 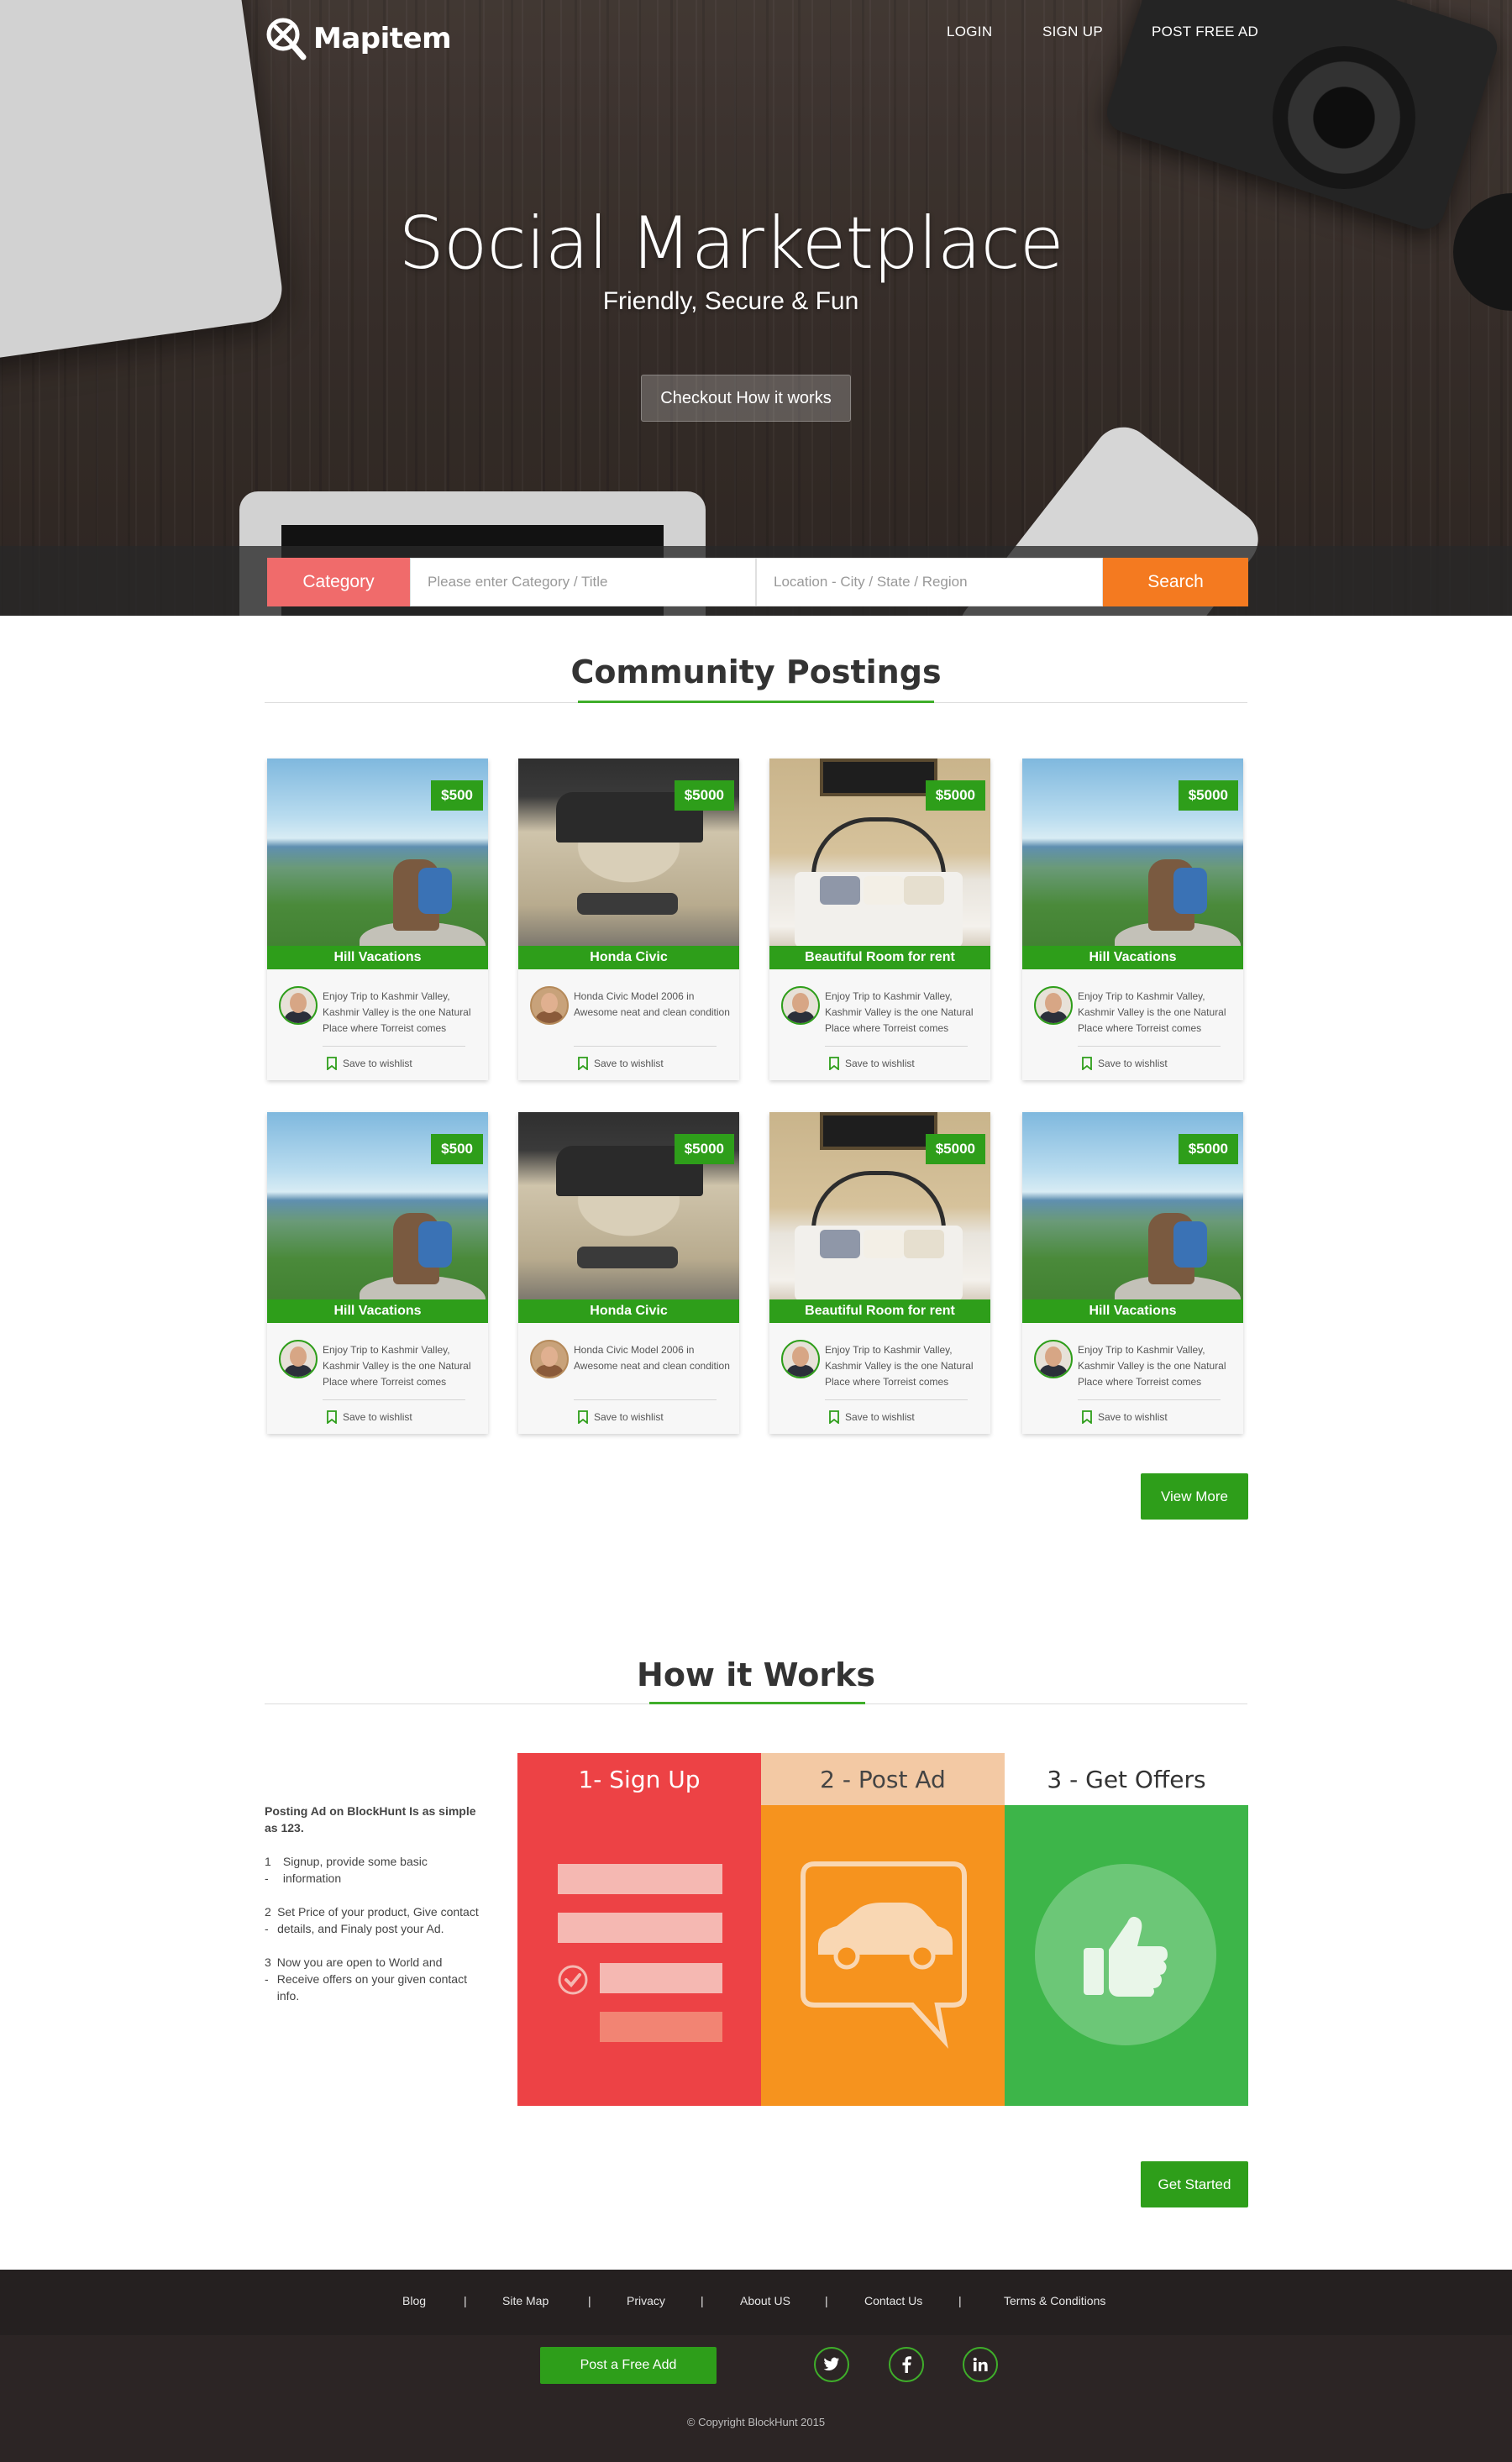 I want to click on post-free-ad-button: Post a Free Add, so click(x=628, y=2365).